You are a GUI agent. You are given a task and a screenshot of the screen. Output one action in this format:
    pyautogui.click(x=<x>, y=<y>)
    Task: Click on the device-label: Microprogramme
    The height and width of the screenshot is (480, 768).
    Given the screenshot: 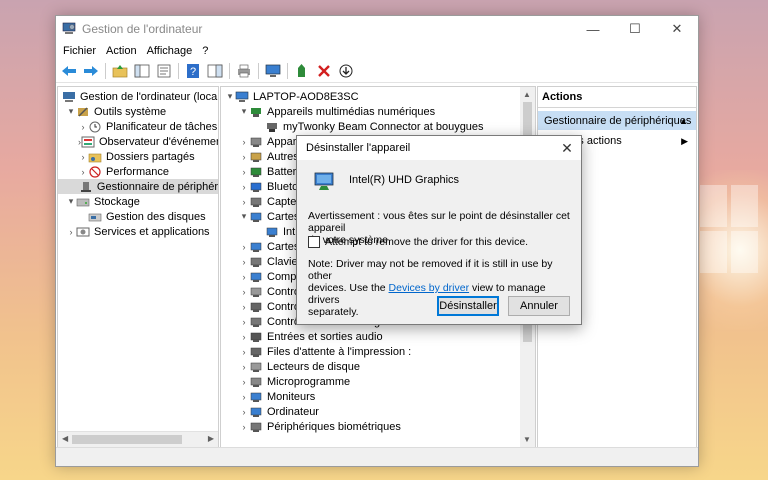 What is the action you would take?
    pyautogui.click(x=309, y=381)
    